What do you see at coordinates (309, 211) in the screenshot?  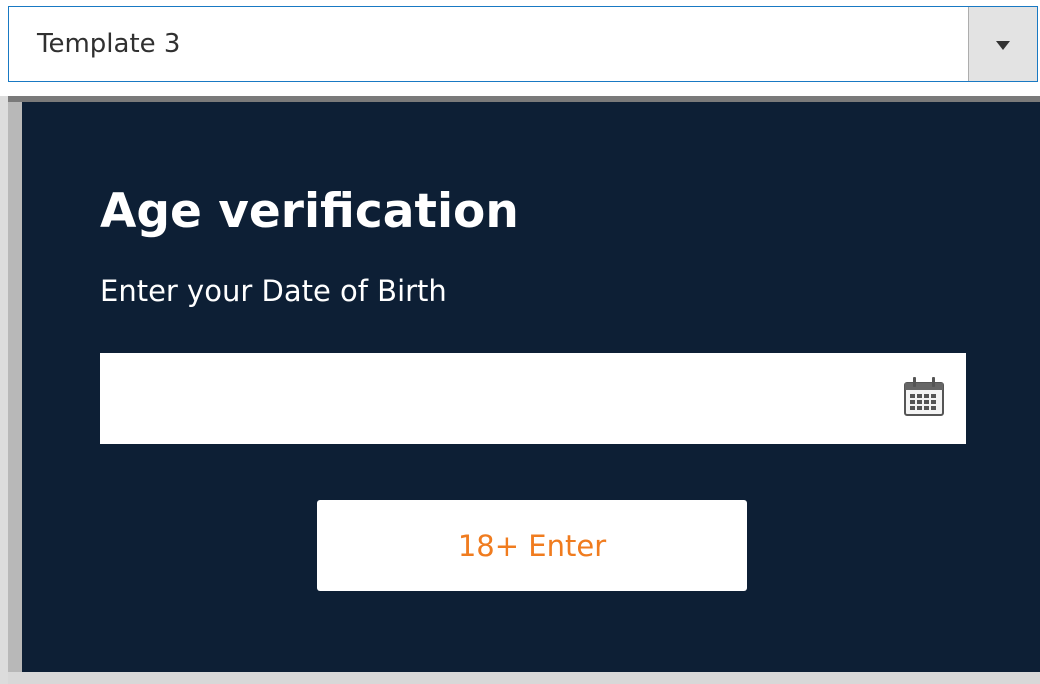 I see `modal-title: Age verification` at bounding box center [309, 211].